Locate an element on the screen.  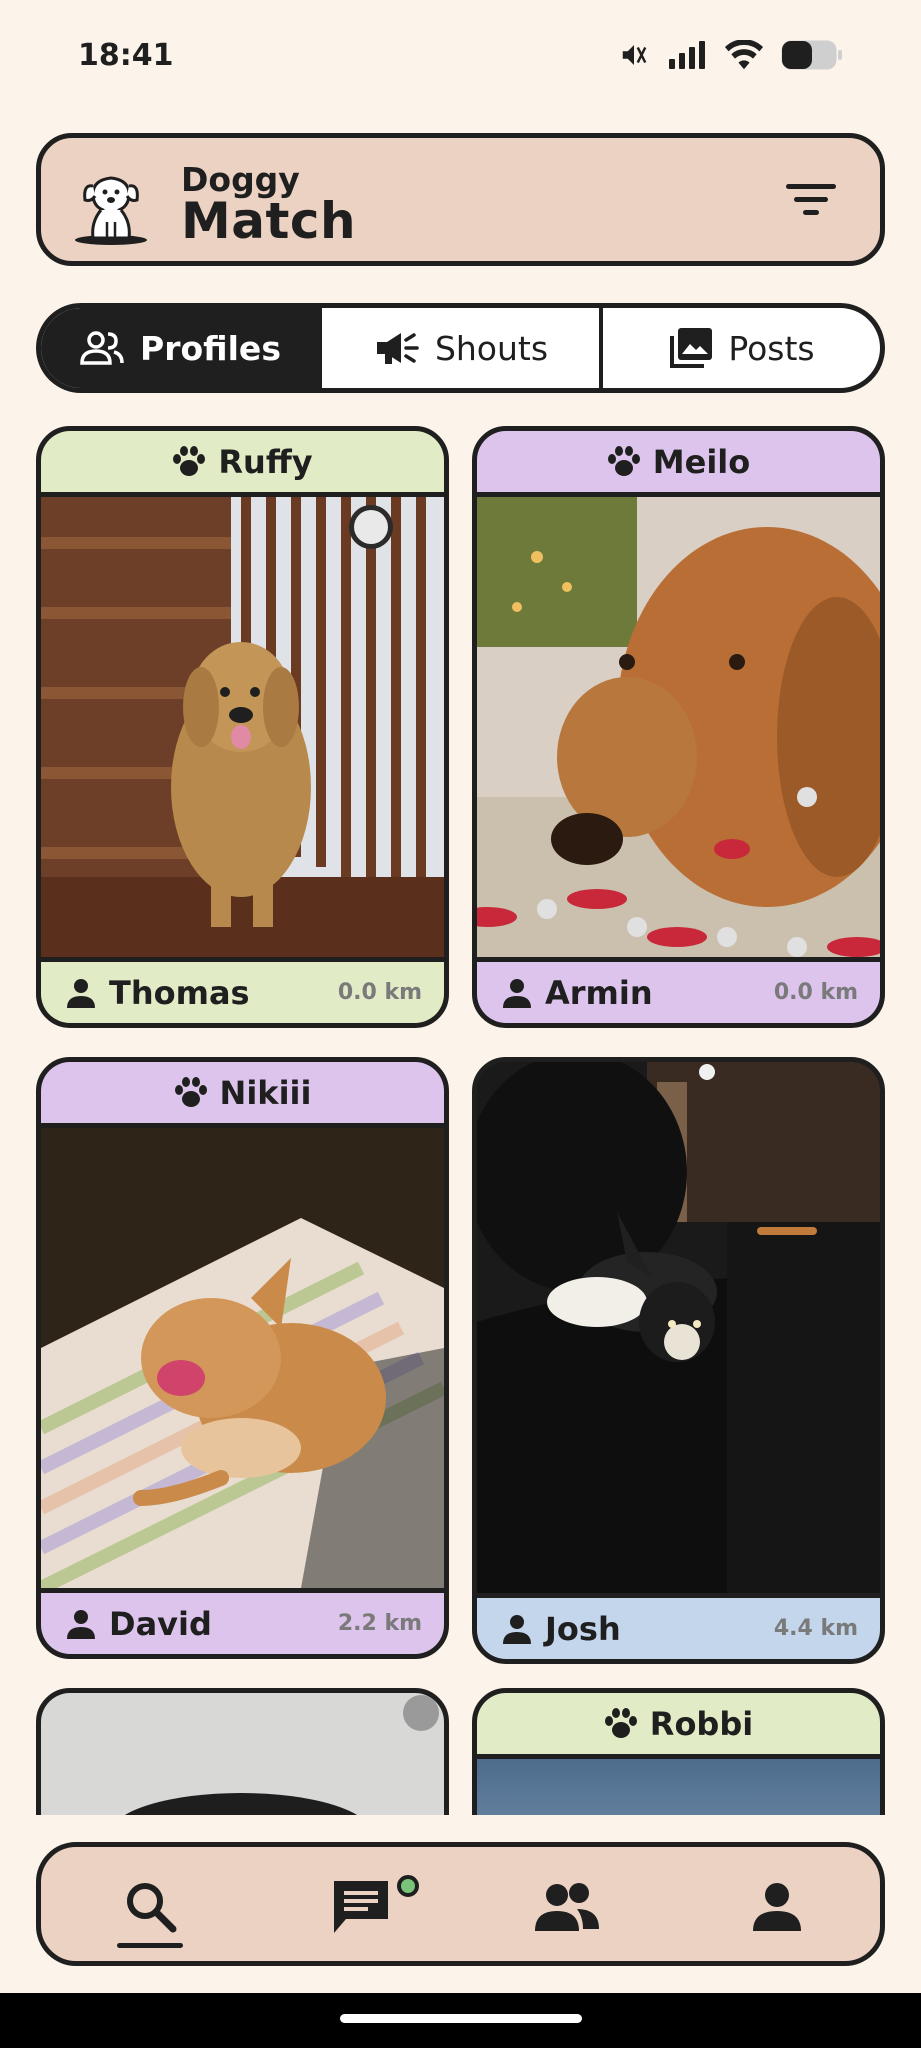
tab-profiles-label: Profiles is located at coordinates (210, 348).